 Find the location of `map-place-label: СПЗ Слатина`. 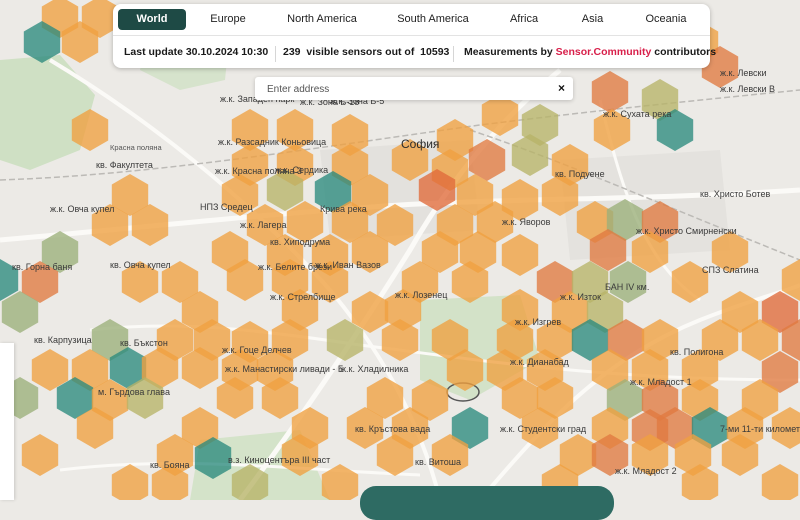

map-place-label: СПЗ Слатина is located at coordinates (730, 270).